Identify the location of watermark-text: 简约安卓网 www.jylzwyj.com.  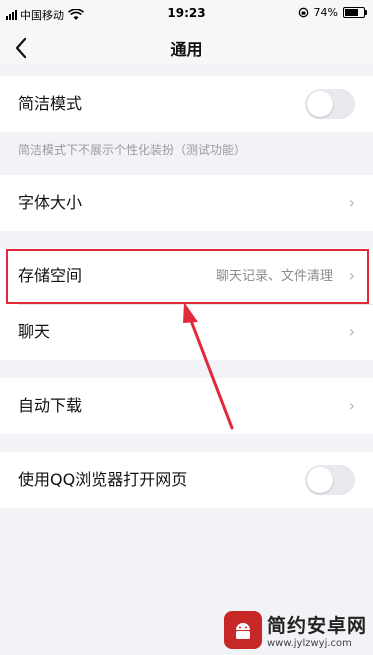
(317, 630).